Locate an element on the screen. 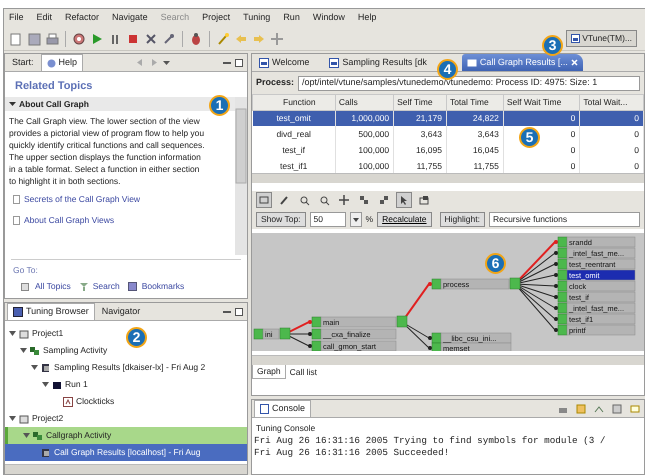 This screenshot has width=645, height=475. menu-item: Run is located at coordinates (291, 18).